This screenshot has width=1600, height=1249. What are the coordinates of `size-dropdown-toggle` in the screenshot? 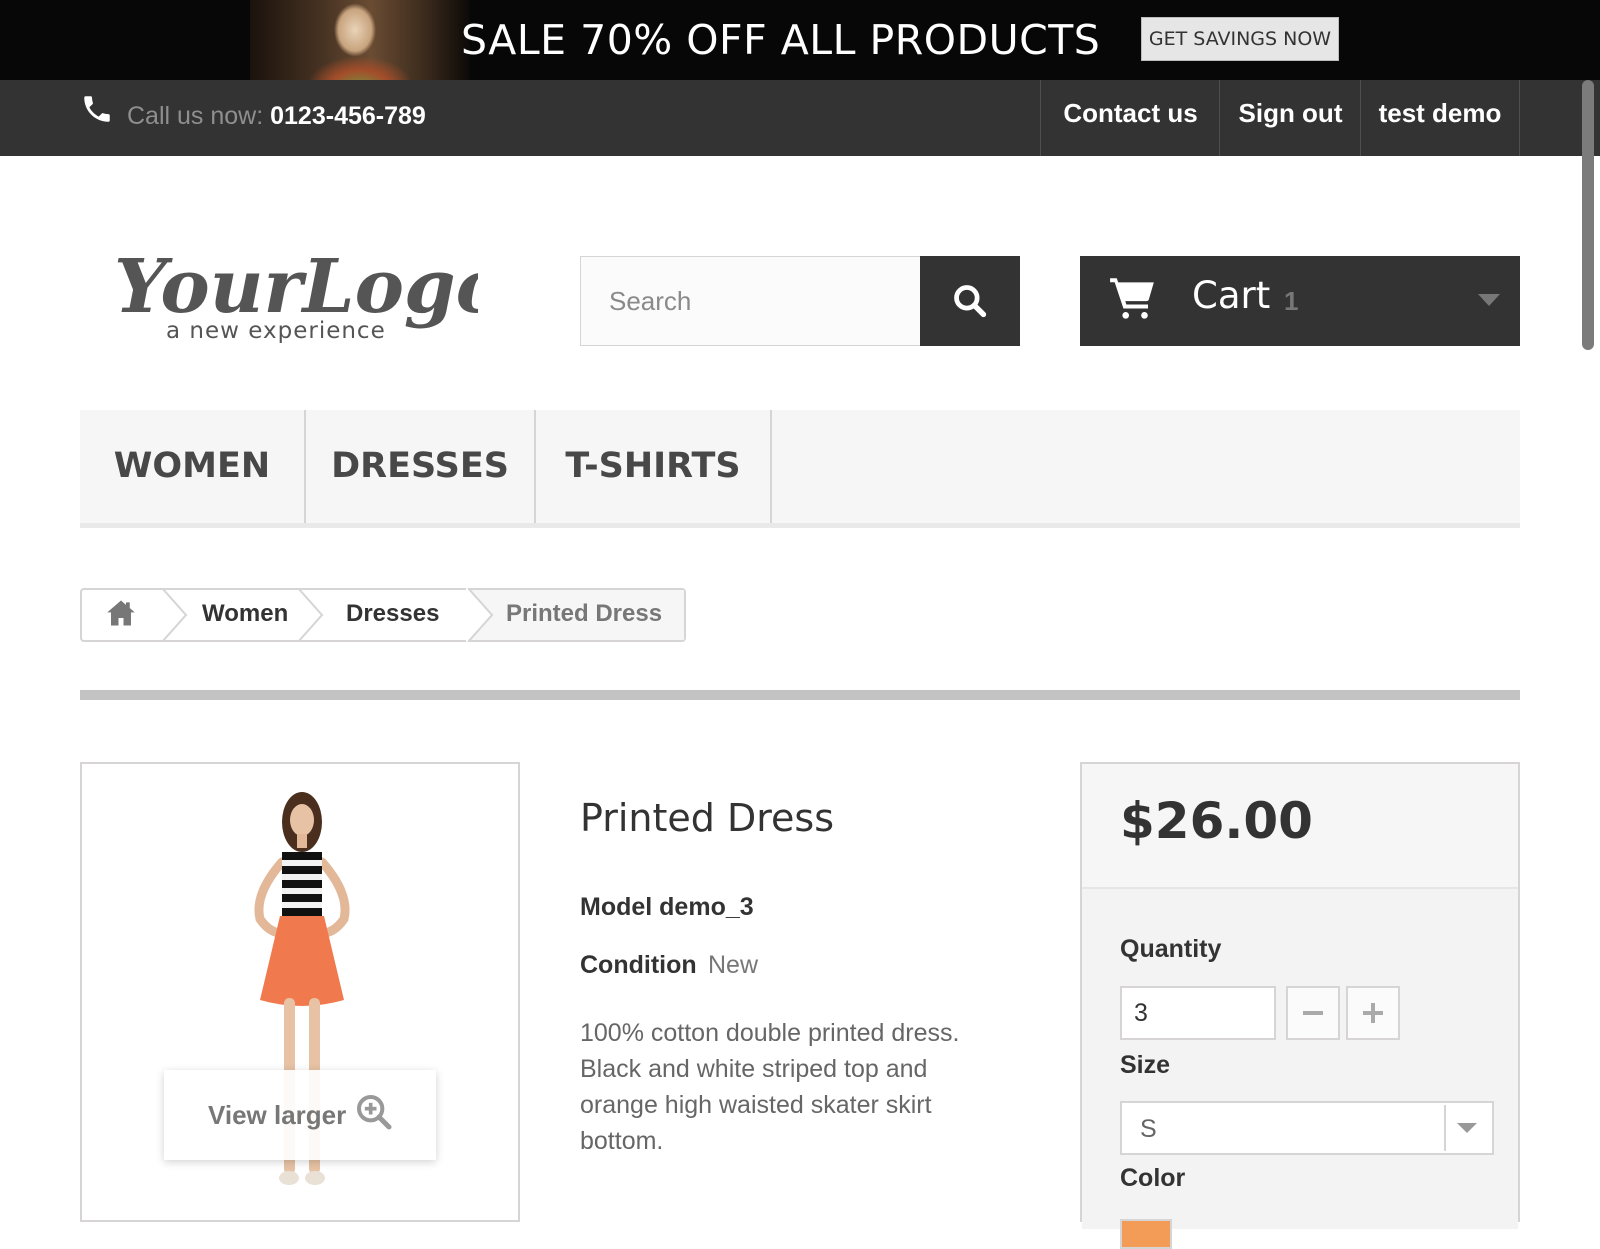 It's located at (1467, 1128).